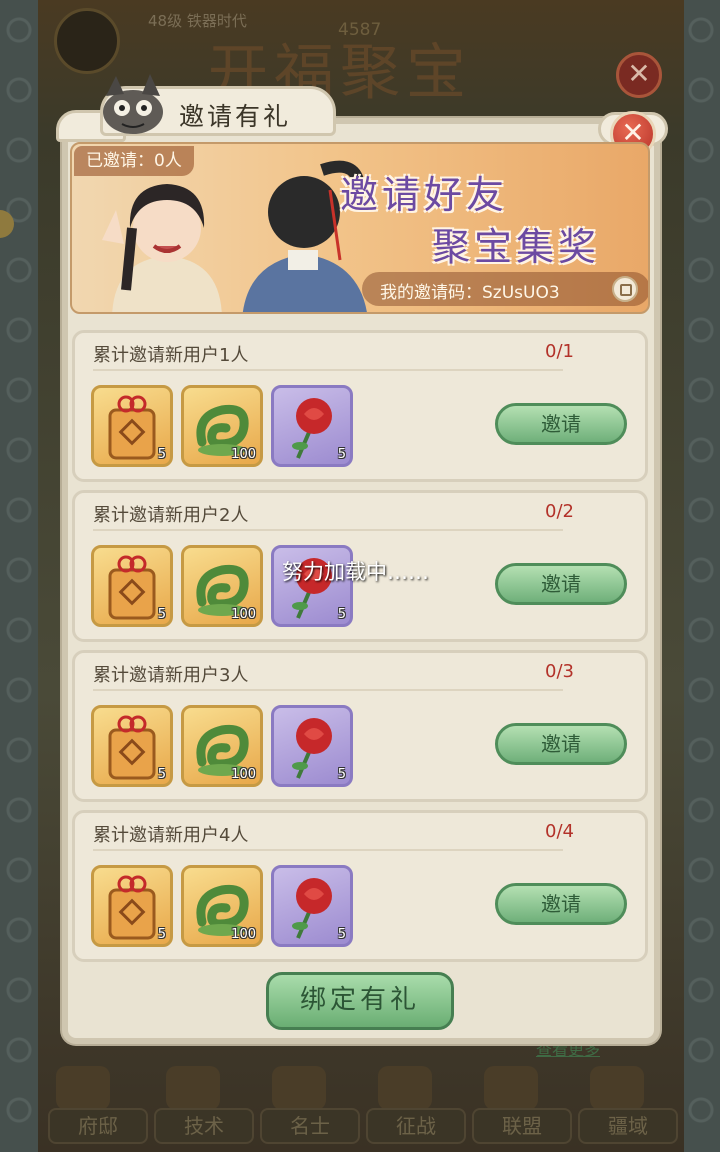 Image resolution: width=720 pixels, height=1152 pixels. I want to click on reward-row-3: 累计邀请新用户3人 0/3 5 100 5 邀请, so click(360, 726).